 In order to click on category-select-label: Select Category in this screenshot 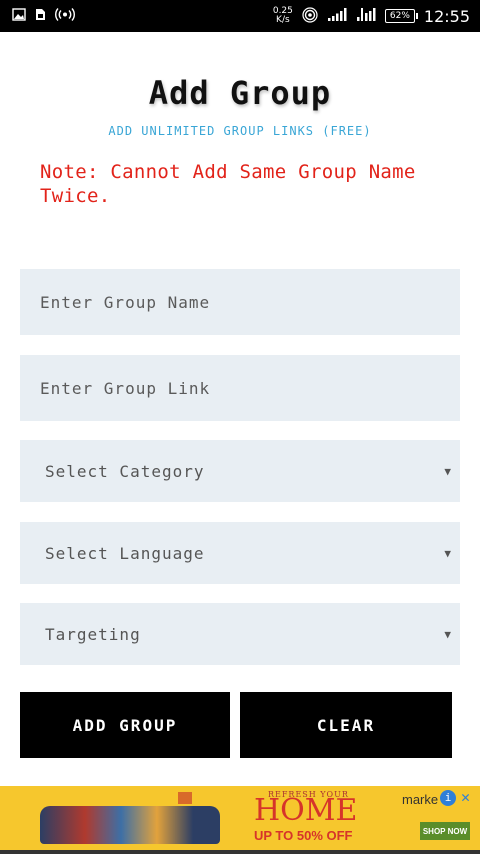, I will do `click(125, 471)`.